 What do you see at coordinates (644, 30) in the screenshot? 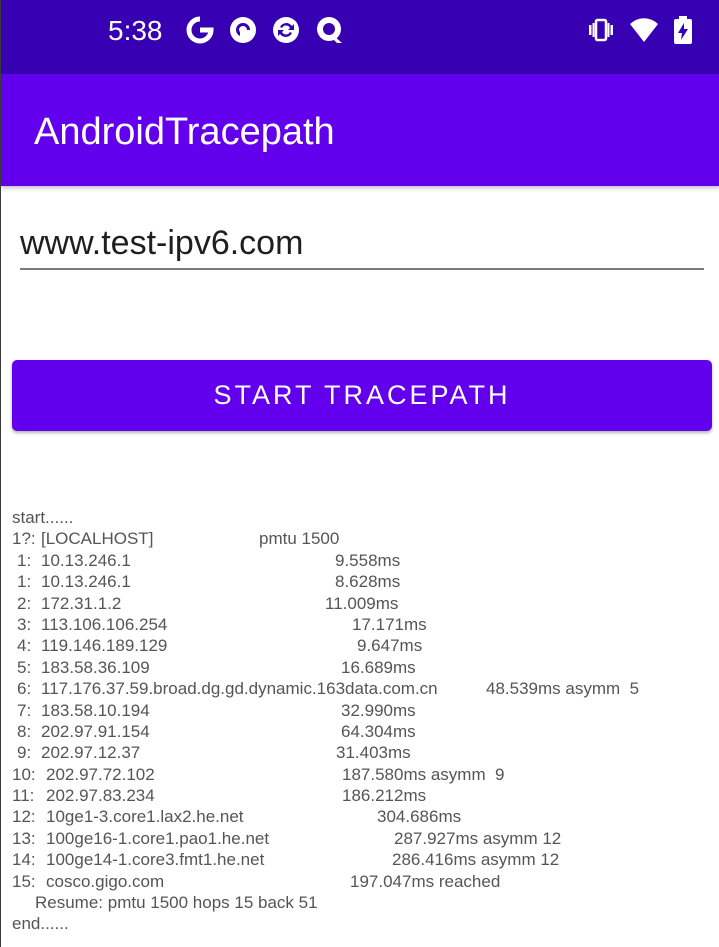
I see `wifi-icon` at bounding box center [644, 30].